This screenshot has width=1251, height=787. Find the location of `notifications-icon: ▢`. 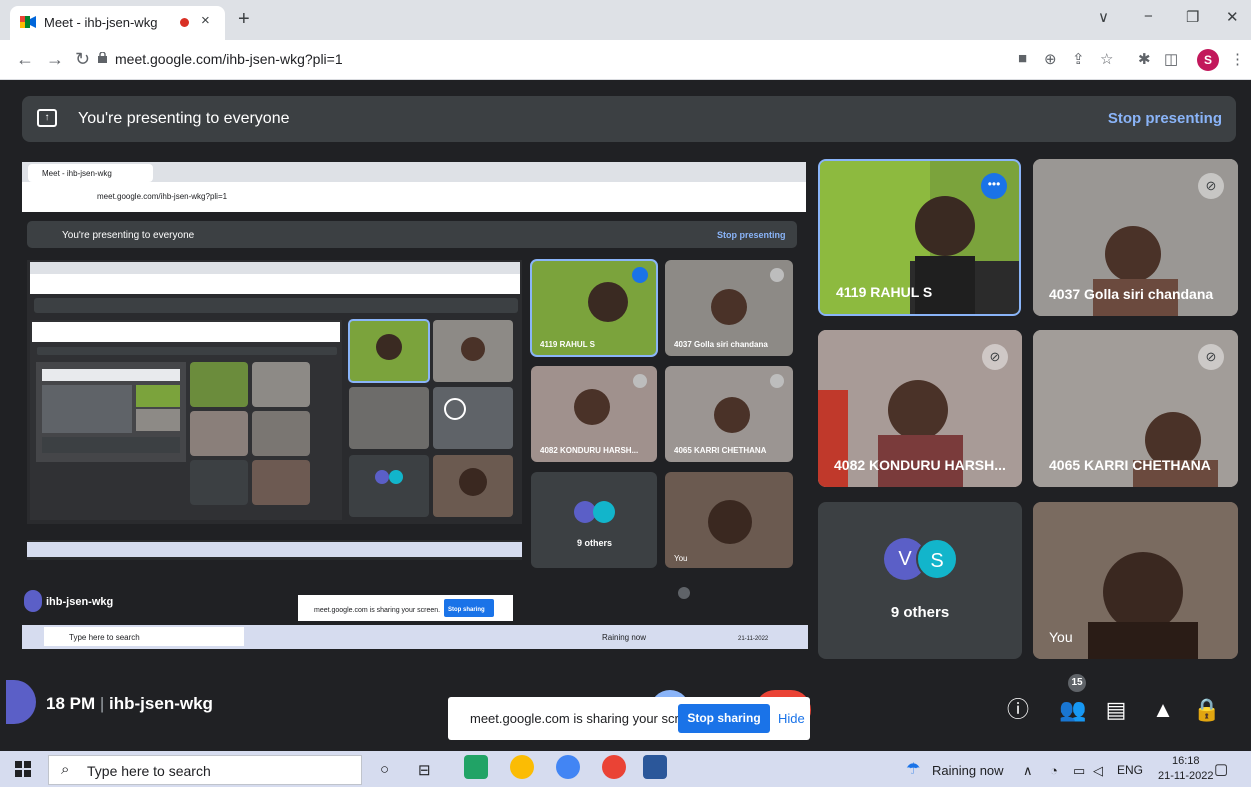

notifications-icon: ▢ is located at coordinates (1221, 769).